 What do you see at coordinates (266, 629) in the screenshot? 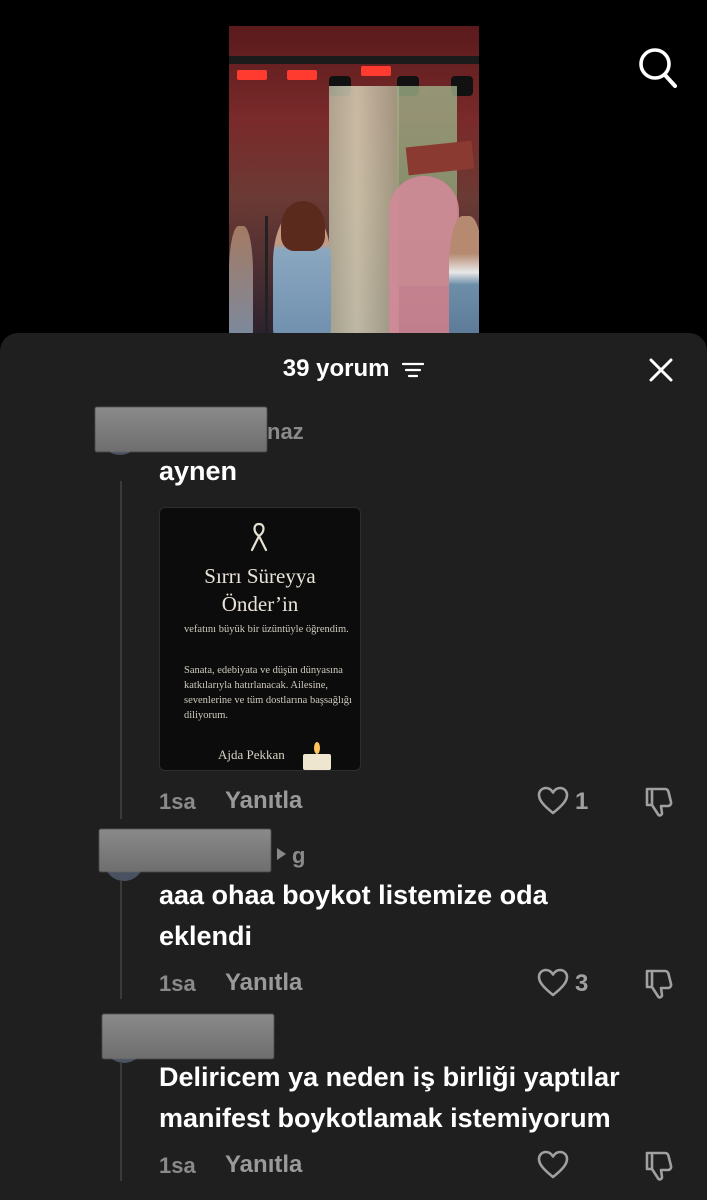
I see `attachment-paragraph: vefatını büyük bir üzüntüyle öğrendim.` at bounding box center [266, 629].